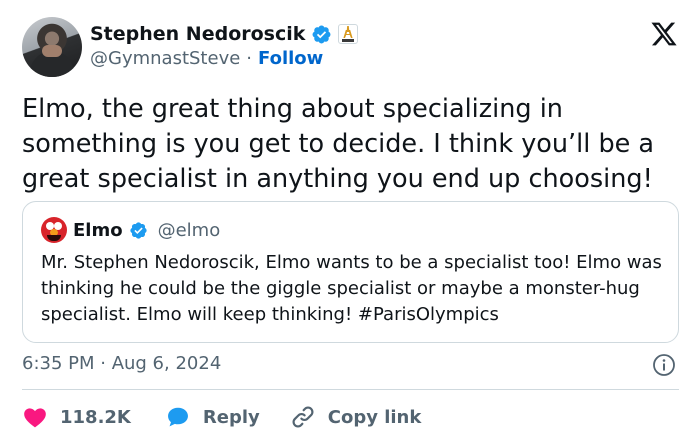 This screenshot has height=444, width=700. I want to click on actions-divider, so click(350, 389).